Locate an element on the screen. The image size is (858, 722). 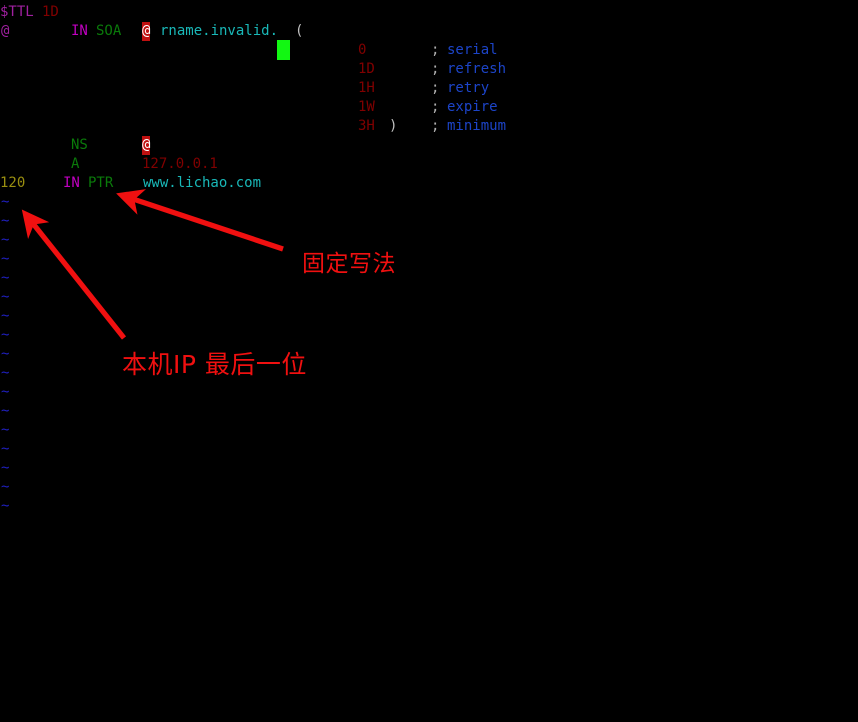
soa-origin-at: @ is located at coordinates (5, 31).